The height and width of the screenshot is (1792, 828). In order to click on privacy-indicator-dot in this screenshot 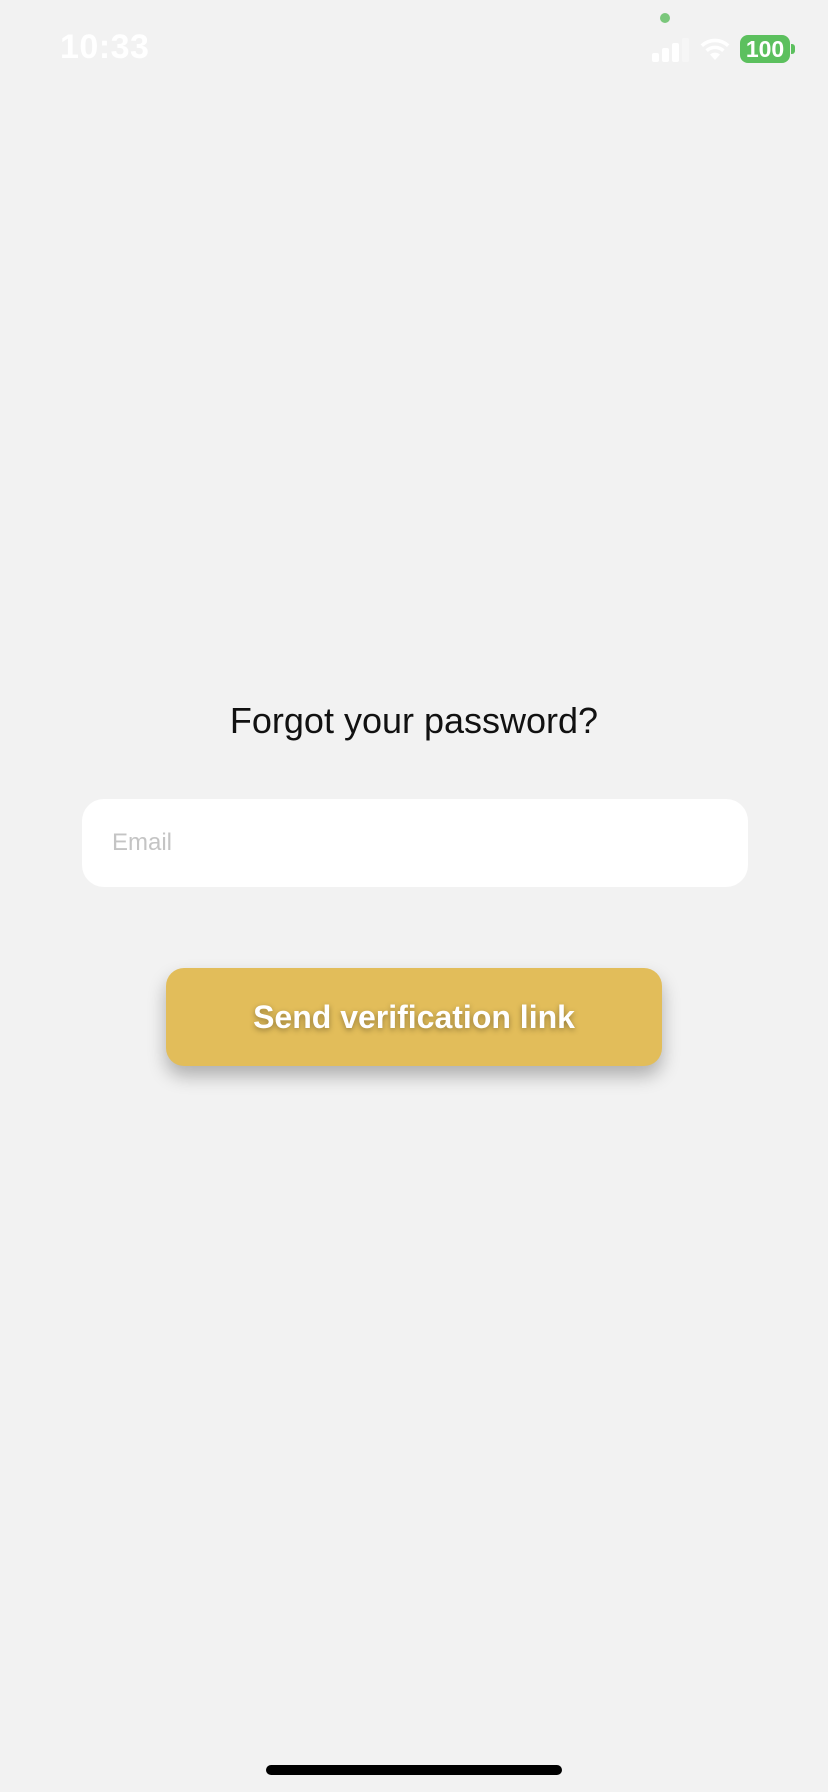, I will do `click(665, 18)`.